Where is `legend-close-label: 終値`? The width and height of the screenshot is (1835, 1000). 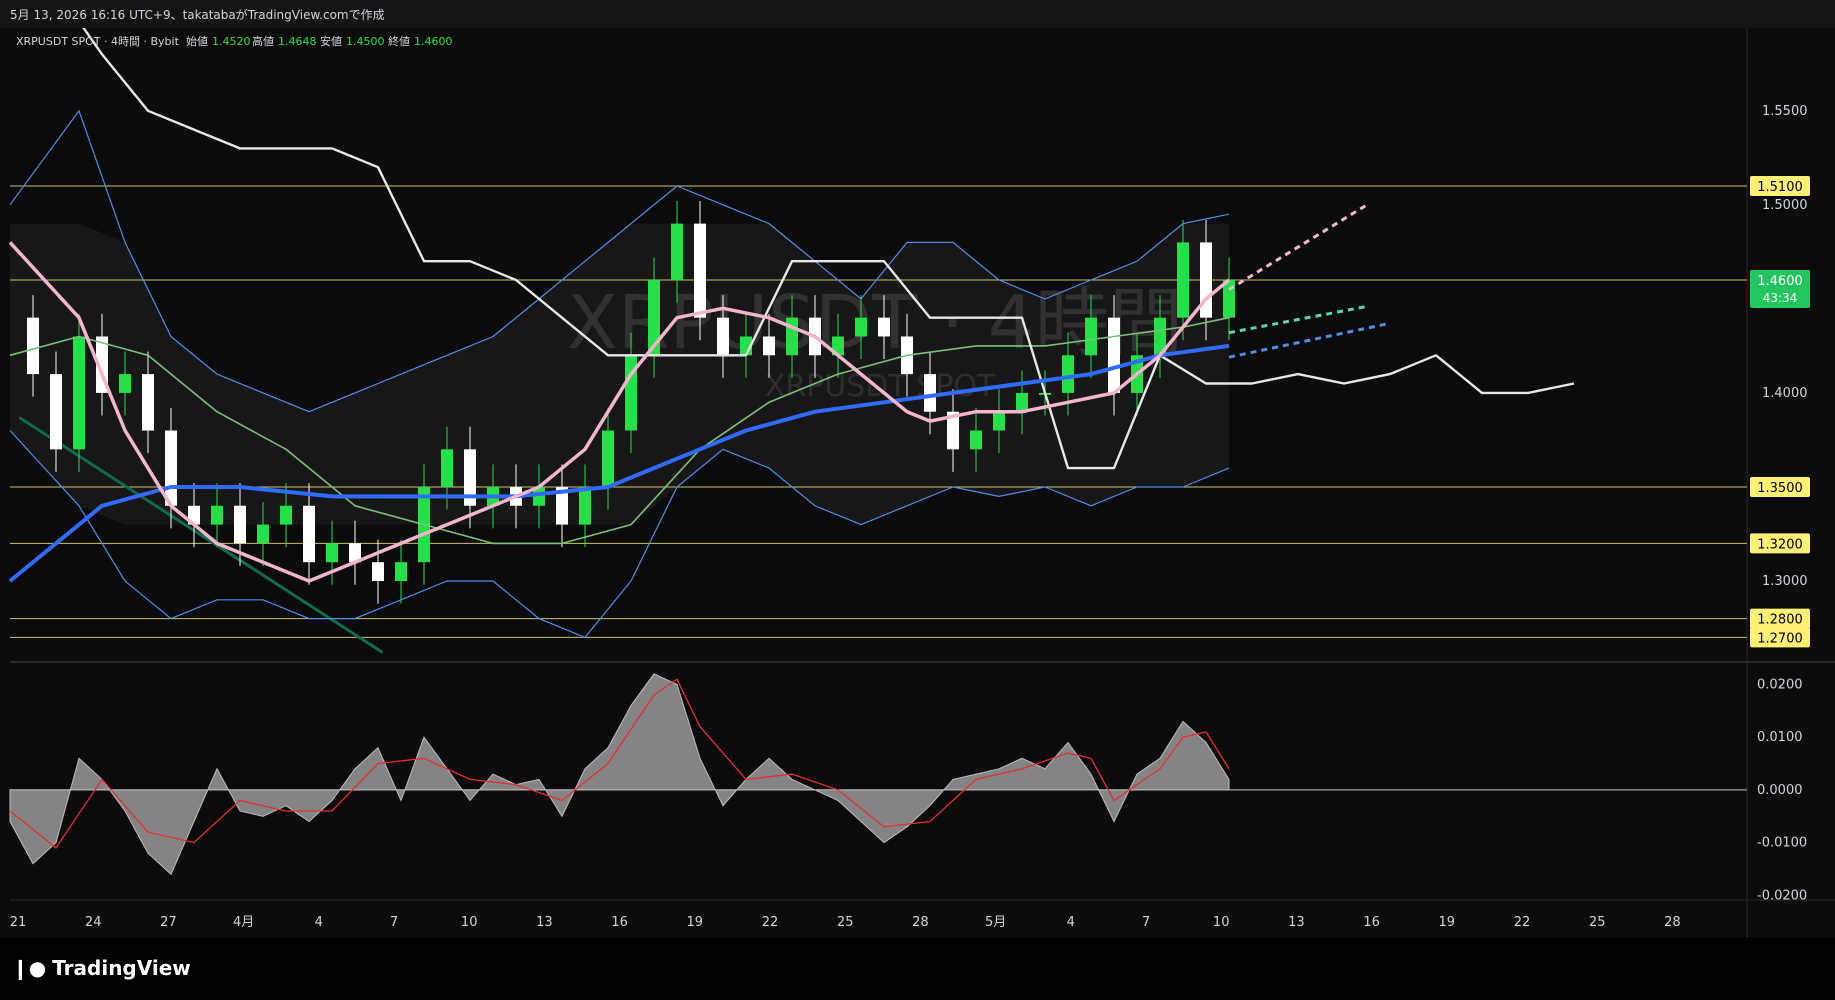
legend-close-label: 終値 is located at coordinates (399, 41).